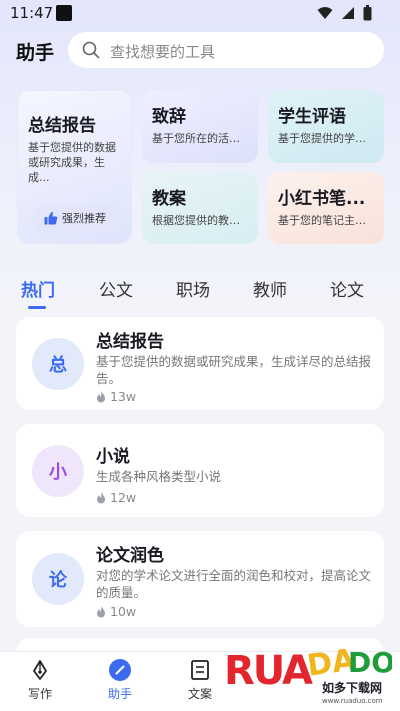 This screenshot has width=400, height=711. I want to click on assistant-icon, so click(120, 670).